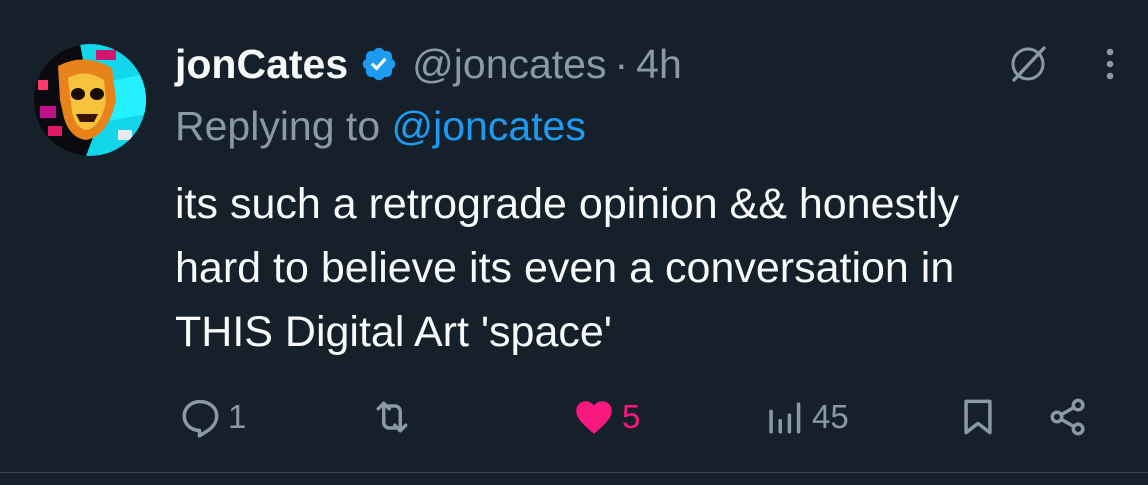  I want to click on like-count: 5, so click(631, 416).